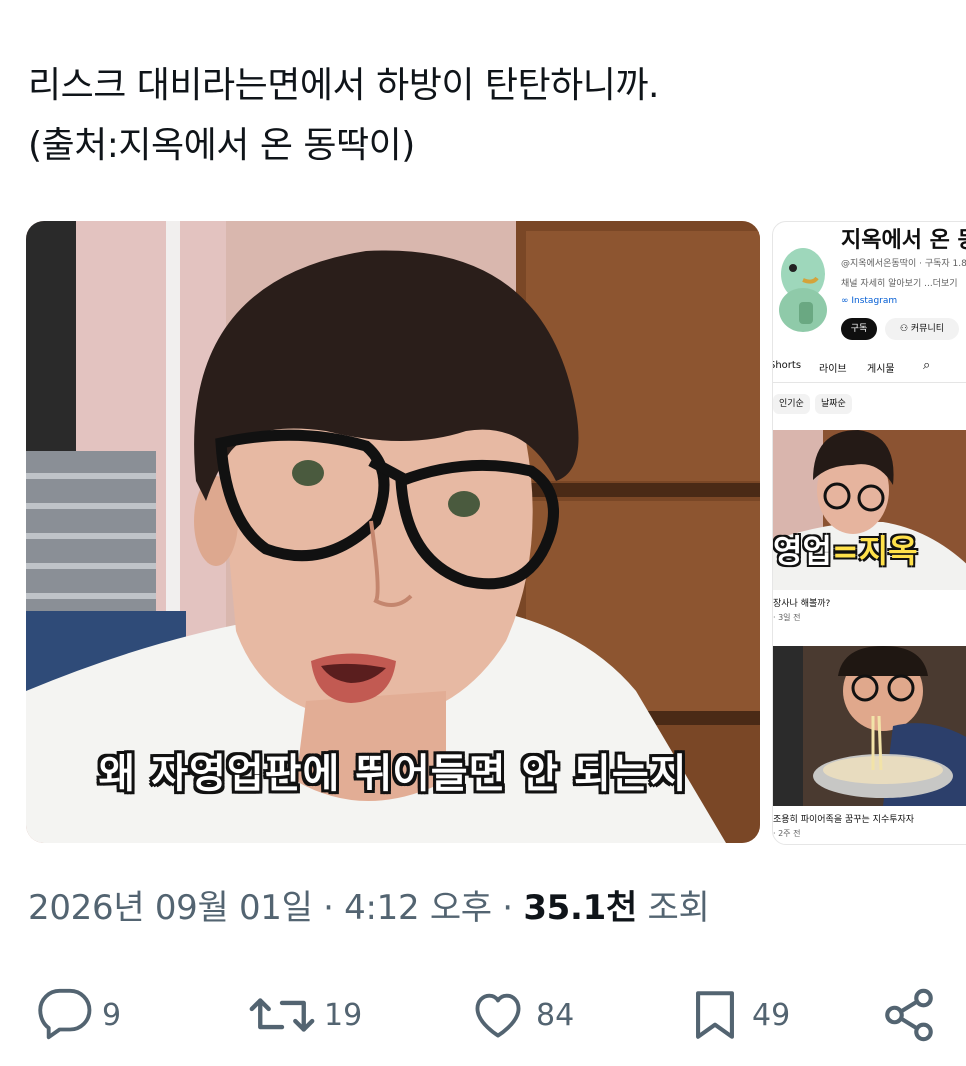 The height and width of the screenshot is (1066, 966). What do you see at coordinates (498, 1015) in the screenshot?
I see `heart-icon` at bounding box center [498, 1015].